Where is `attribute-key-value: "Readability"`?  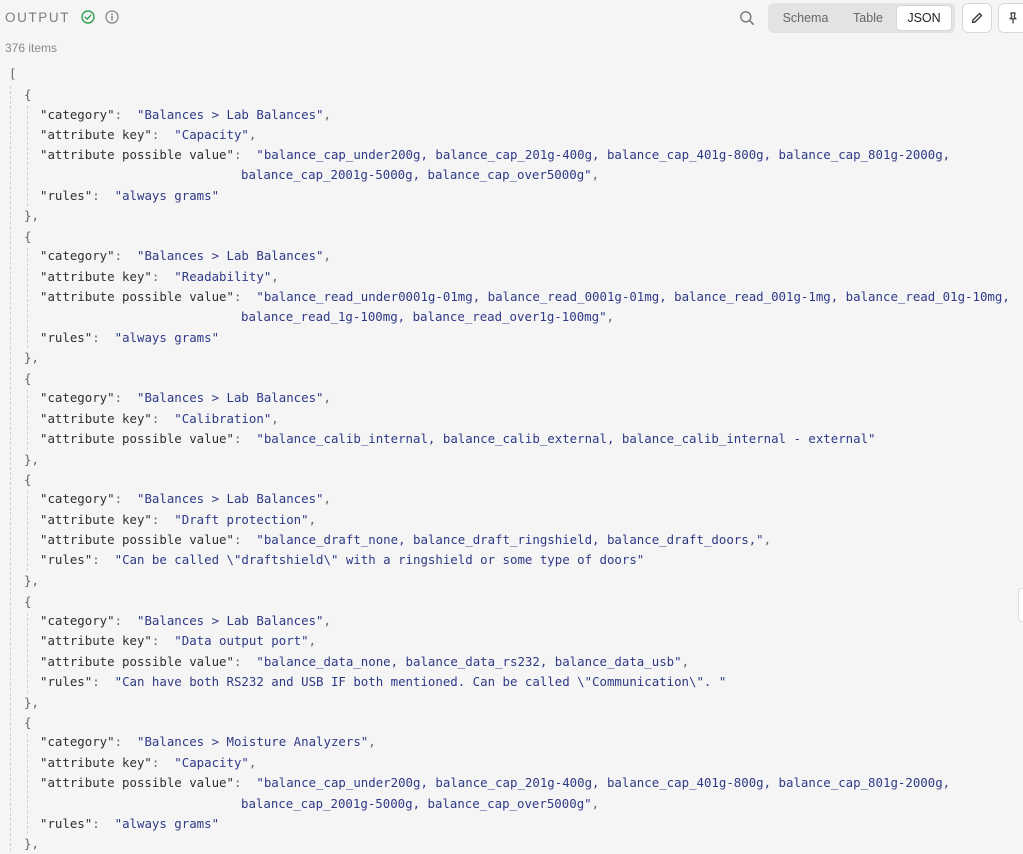 attribute-key-value: "Readability" is located at coordinates (223, 276).